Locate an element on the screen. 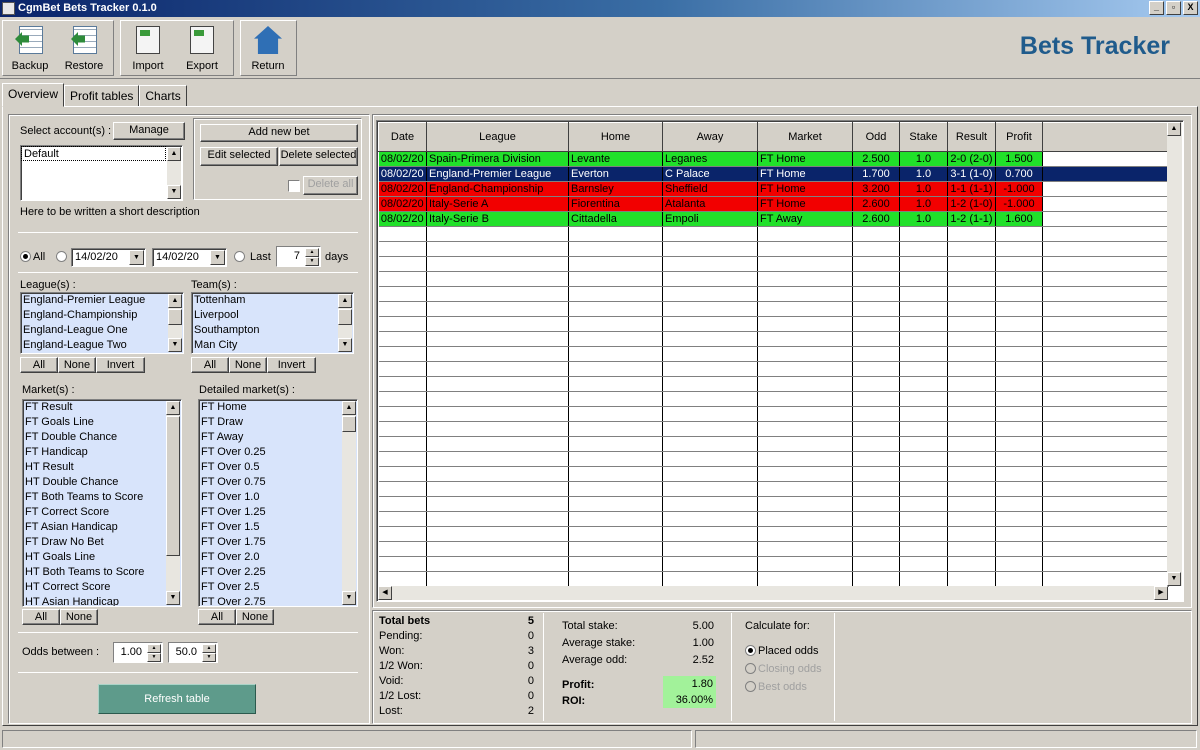 The width and height of the screenshot is (1200, 750). spin-up-icon: ▲ is located at coordinates (154, 648).